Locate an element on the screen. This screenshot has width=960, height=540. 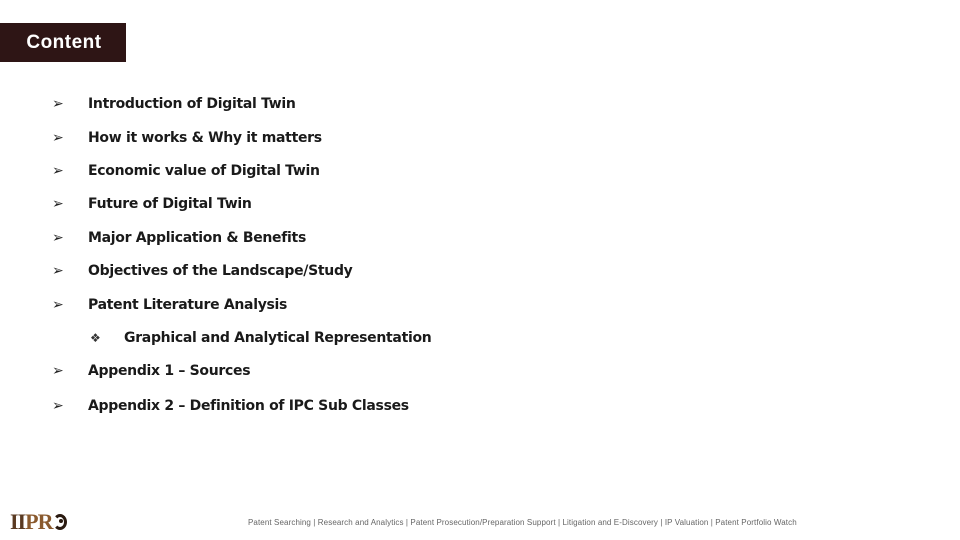
iipr-logo: II PR is located at coordinates (39, 521).